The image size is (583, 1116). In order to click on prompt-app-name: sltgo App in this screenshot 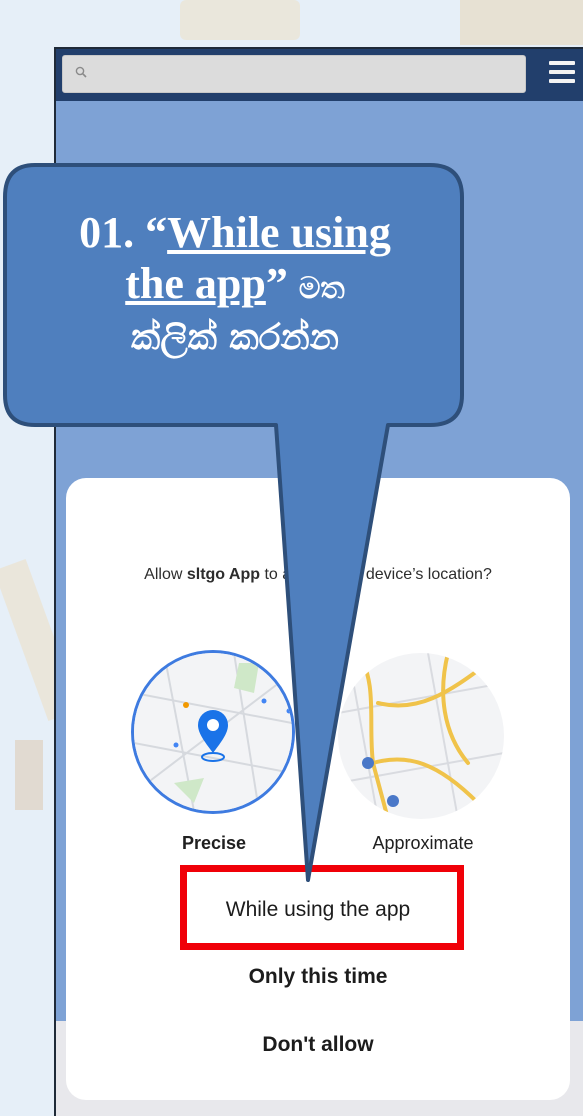, I will do `click(223, 574)`.